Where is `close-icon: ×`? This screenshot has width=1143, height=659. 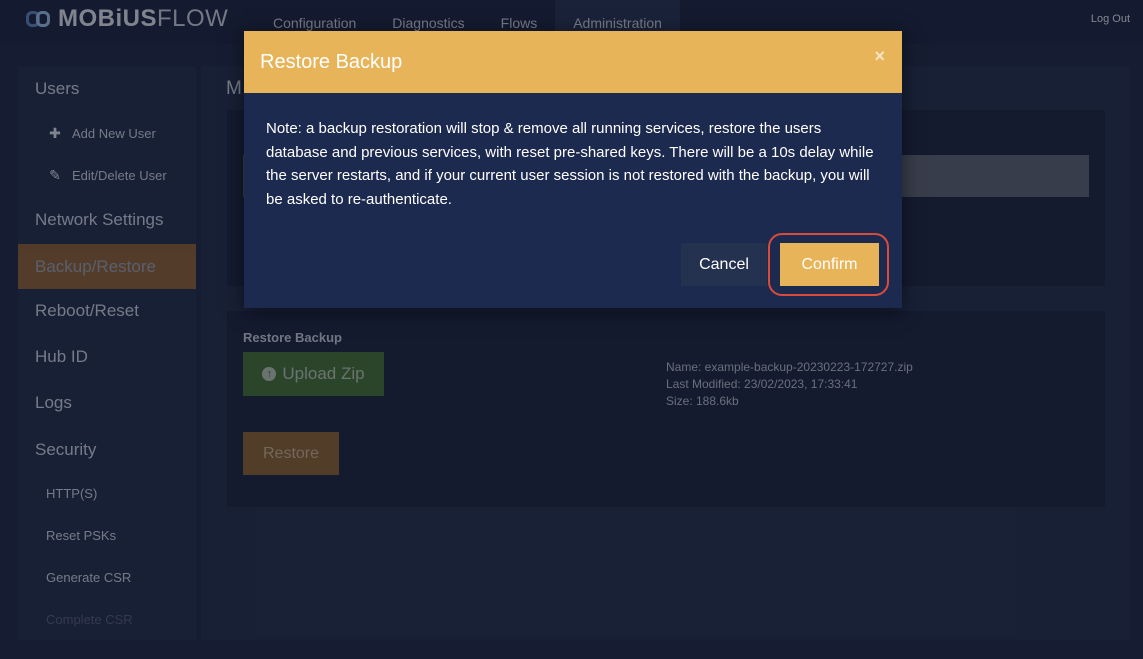
close-icon: × is located at coordinates (879, 56).